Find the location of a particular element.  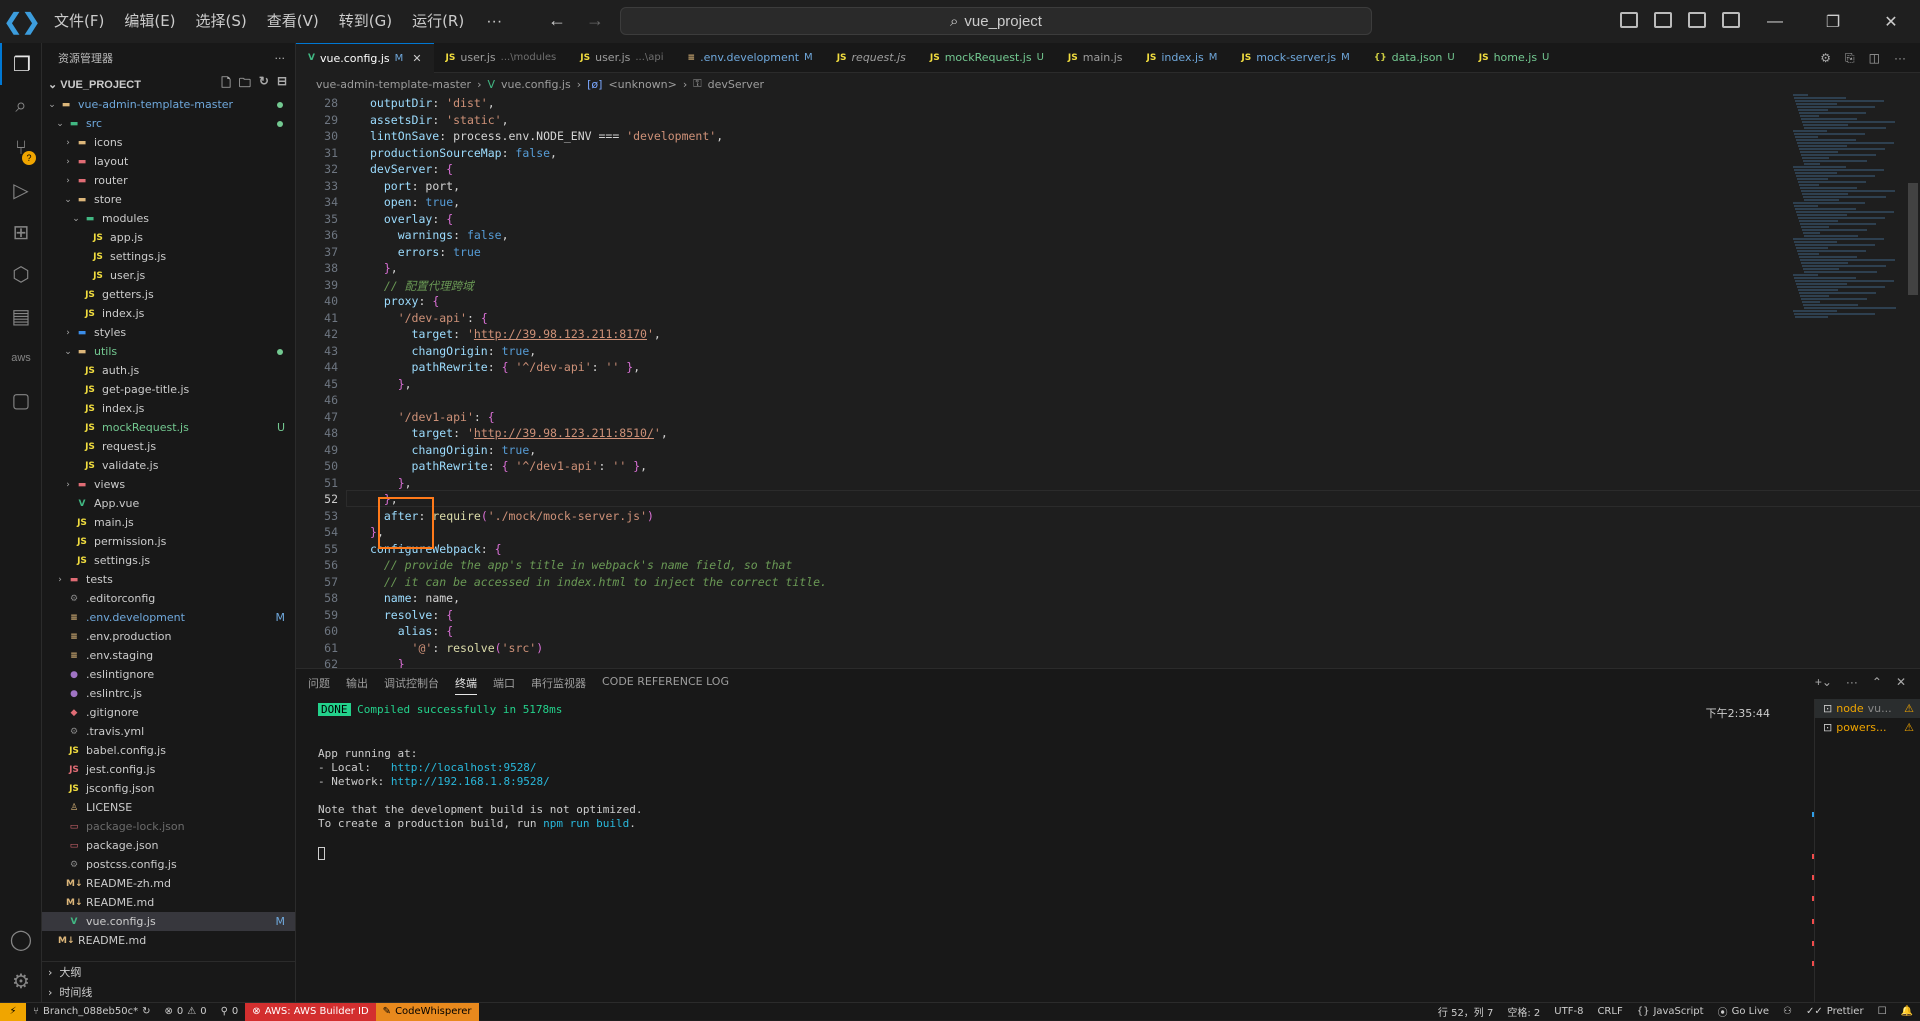

branch-indicator: ⑂ Branch_088eb50c* ↻ is located at coordinates (91, 1012).